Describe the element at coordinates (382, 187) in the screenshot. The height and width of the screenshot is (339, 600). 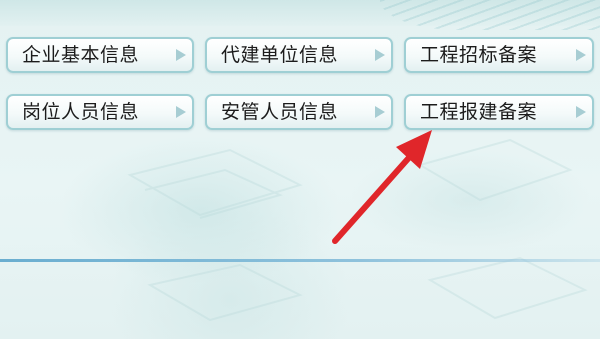
I see `red-pointer-arrow-icon` at that location.